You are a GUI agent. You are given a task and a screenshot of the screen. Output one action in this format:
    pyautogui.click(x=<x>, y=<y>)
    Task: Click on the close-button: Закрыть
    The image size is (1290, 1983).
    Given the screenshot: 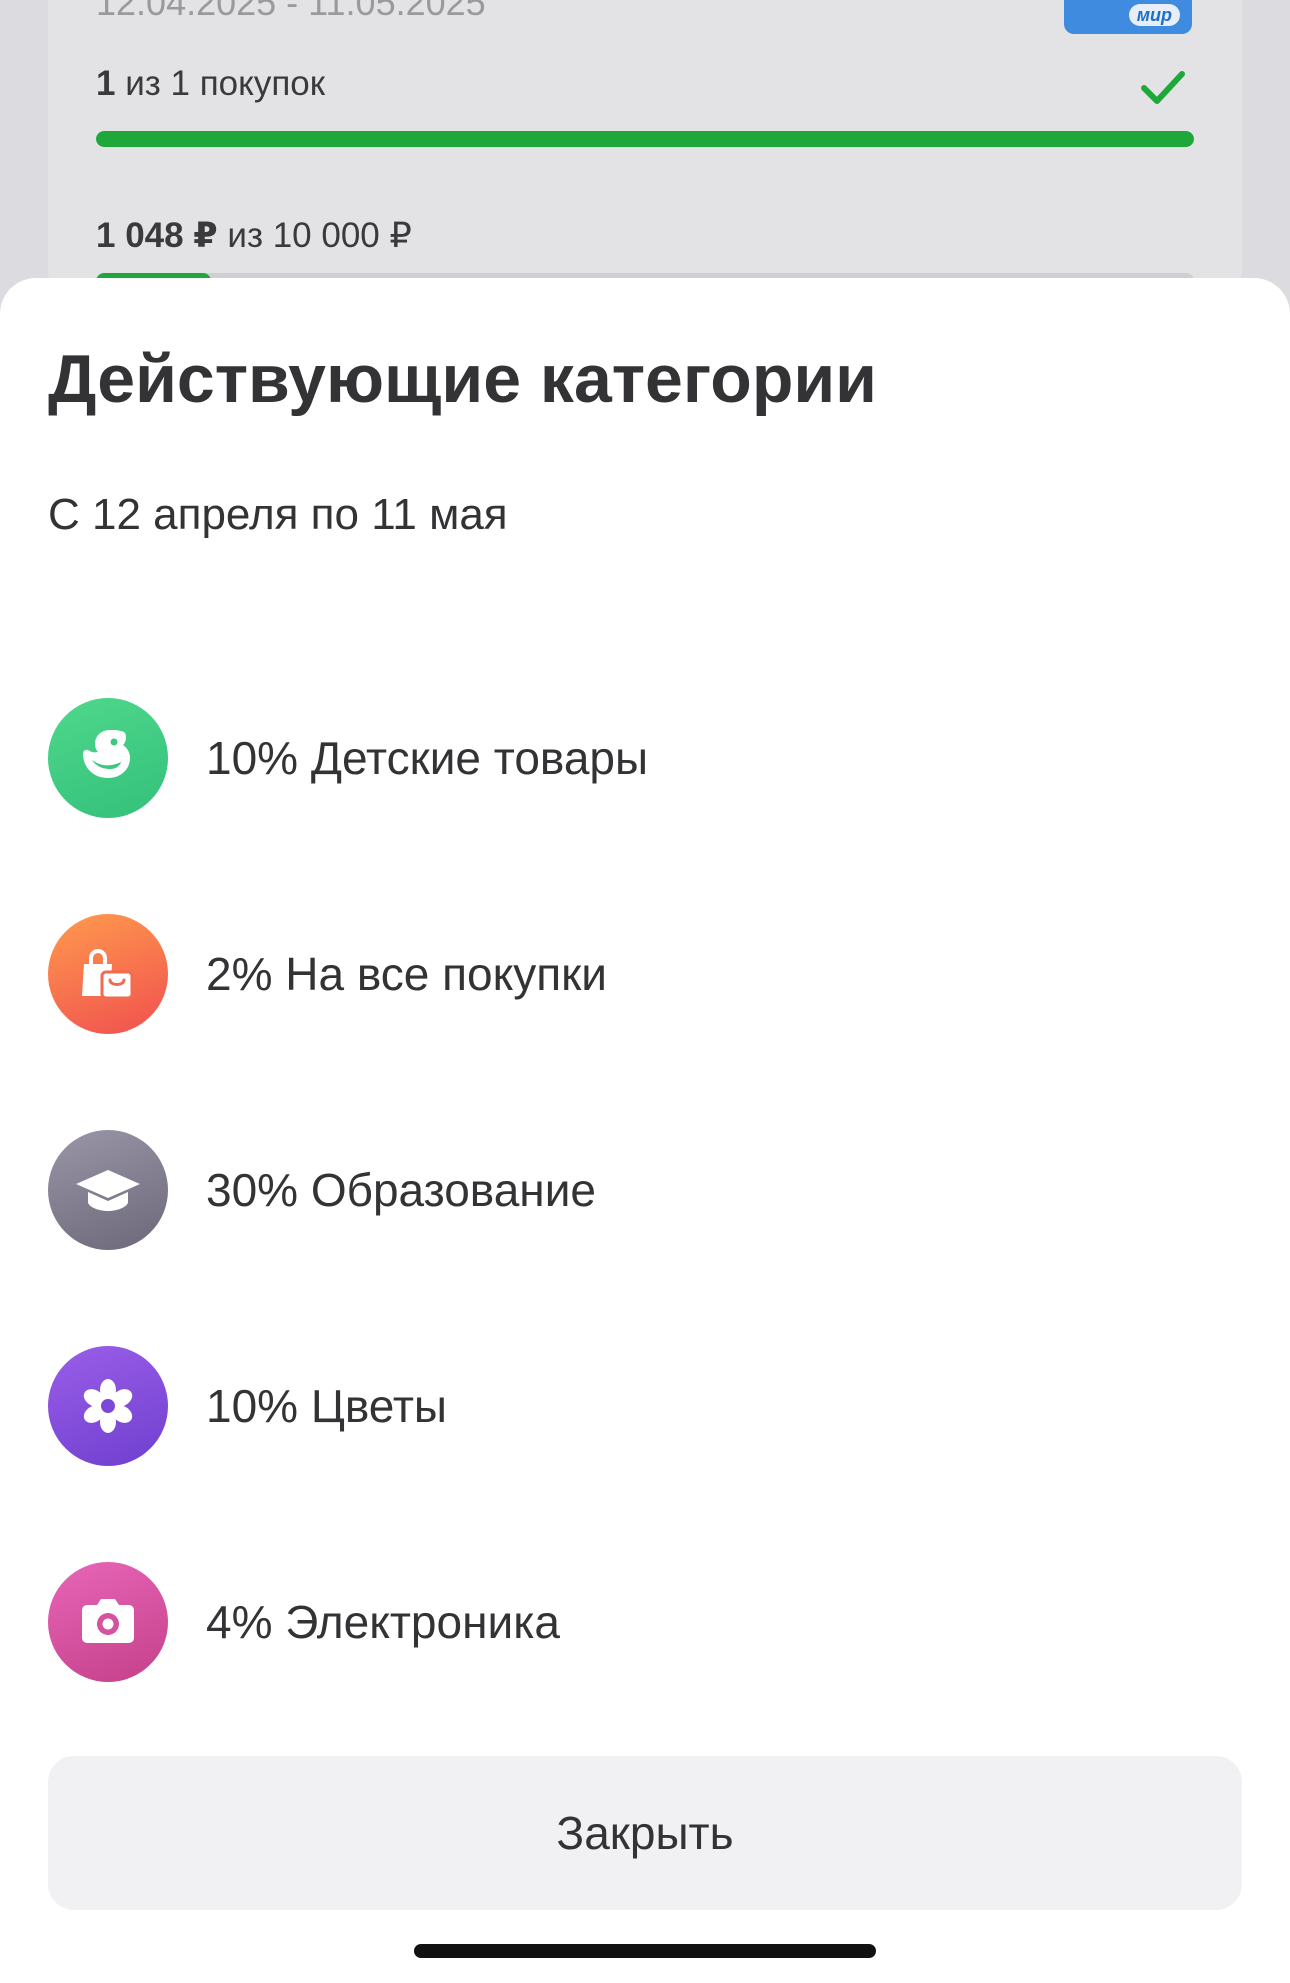 What is the action you would take?
    pyautogui.click(x=645, y=1833)
    